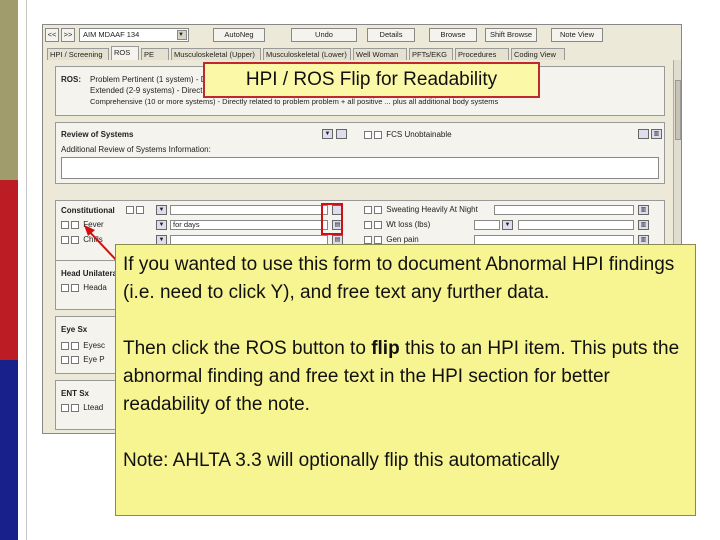 The image size is (720, 540). I want to click on ros-button-highlight, so click(332, 219).